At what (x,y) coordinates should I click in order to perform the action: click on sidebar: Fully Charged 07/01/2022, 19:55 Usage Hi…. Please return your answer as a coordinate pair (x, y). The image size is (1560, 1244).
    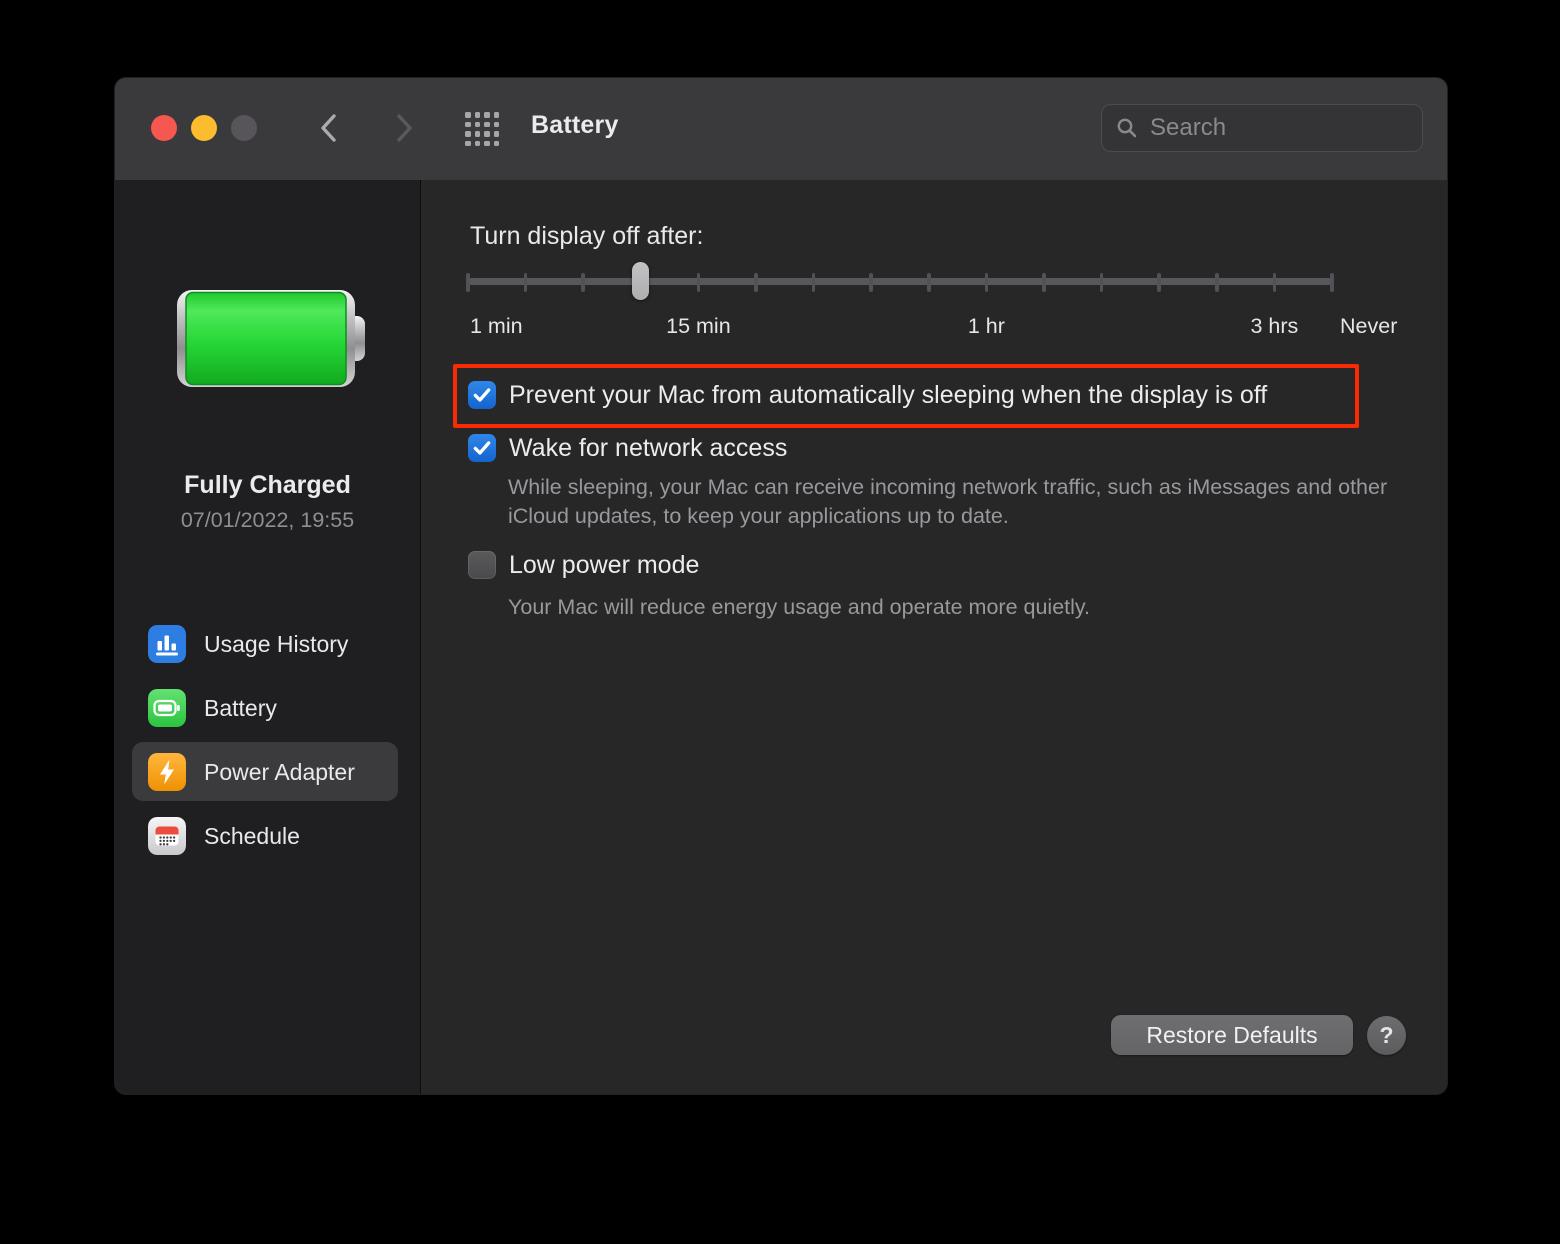
    Looking at the image, I should click on (268, 637).